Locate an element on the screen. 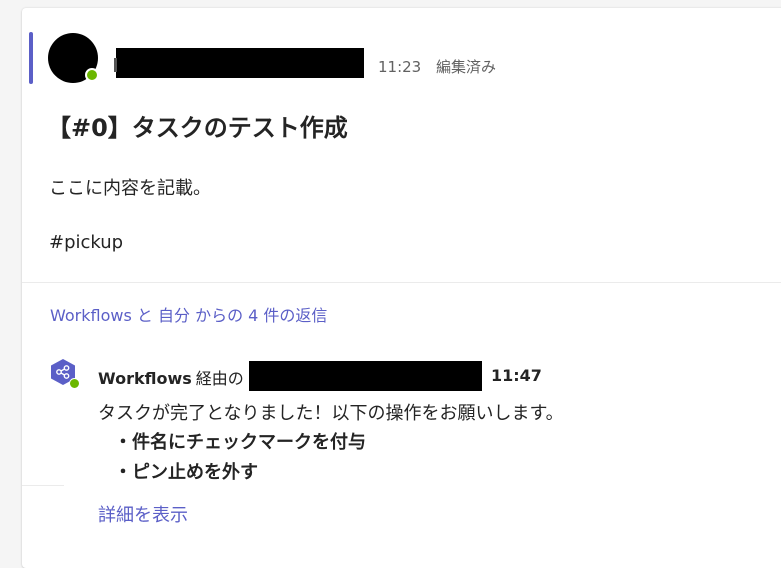  message-body-line: ここに内容を記載。 is located at coordinates (130, 188).